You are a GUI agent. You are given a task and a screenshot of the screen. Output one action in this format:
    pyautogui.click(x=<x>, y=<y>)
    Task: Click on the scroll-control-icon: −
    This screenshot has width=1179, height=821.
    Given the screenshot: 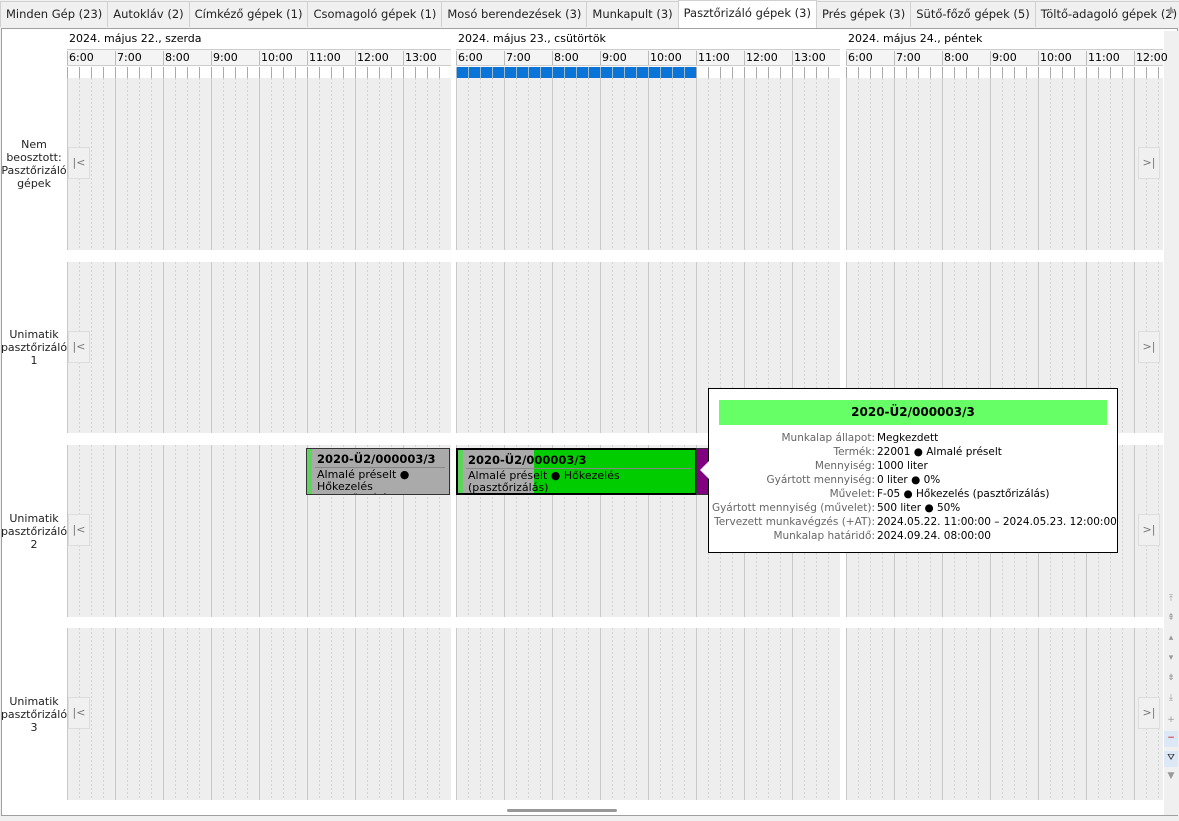 What is the action you would take?
    pyautogui.click(x=1171, y=739)
    